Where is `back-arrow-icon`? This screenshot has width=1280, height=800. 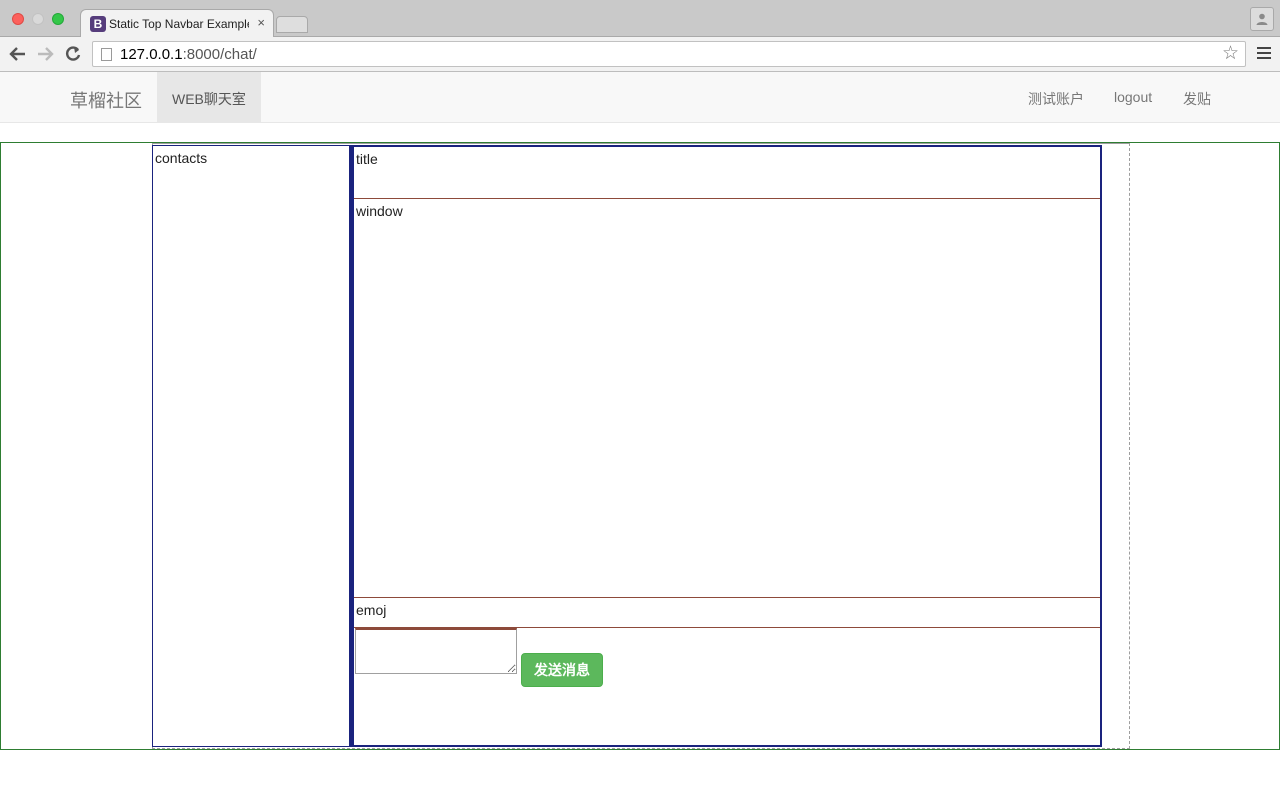 back-arrow-icon is located at coordinates (18, 54).